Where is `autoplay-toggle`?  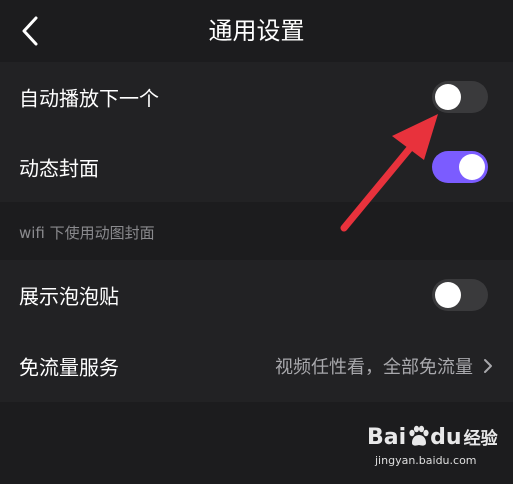
autoplay-toggle is located at coordinates (460, 97).